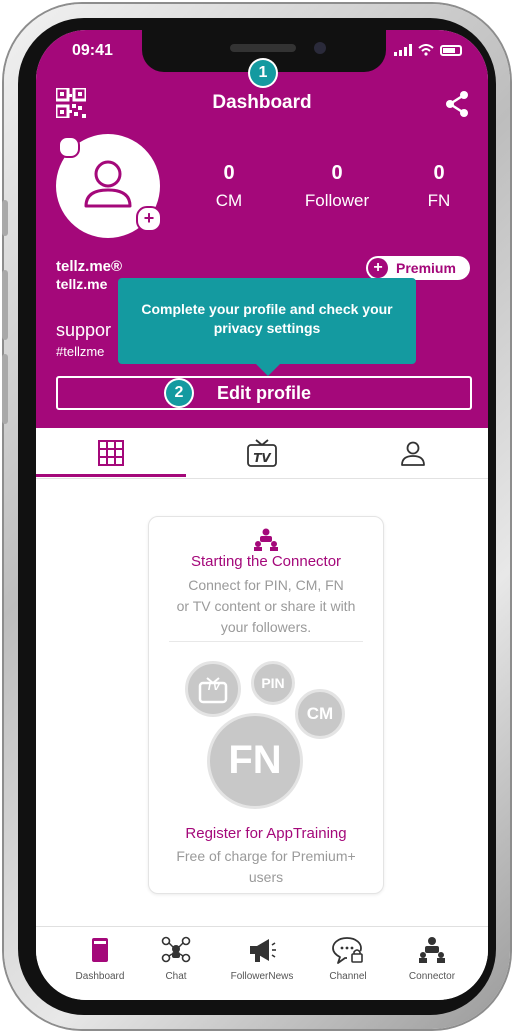 This screenshot has height=1033, width=515. I want to click on tv-badge-label: TV, so click(213, 687).